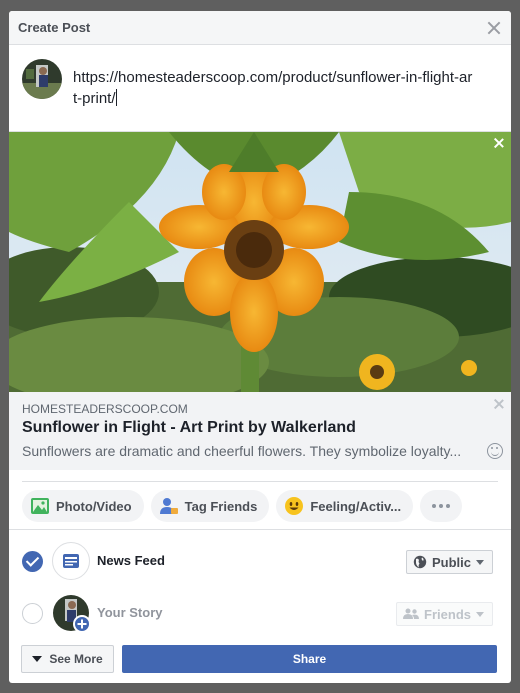  What do you see at coordinates (494, 28) in the screenshot?
I see `close-icon` at bounding box center [494, 28].